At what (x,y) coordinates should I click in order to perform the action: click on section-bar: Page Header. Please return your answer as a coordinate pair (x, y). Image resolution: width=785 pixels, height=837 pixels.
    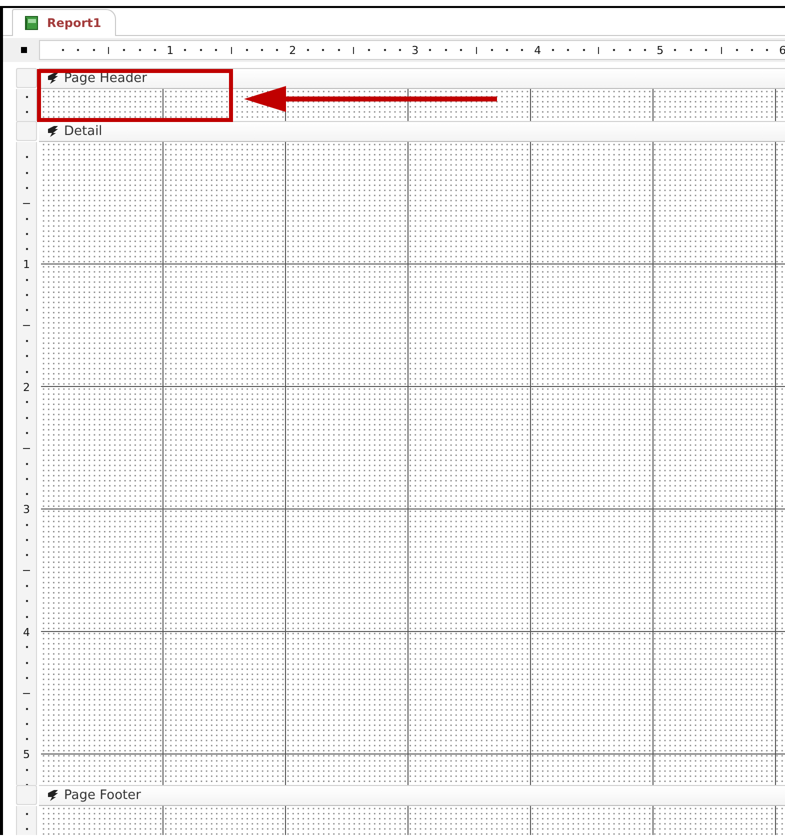
    Looking at the image, I should click on (412, 78).